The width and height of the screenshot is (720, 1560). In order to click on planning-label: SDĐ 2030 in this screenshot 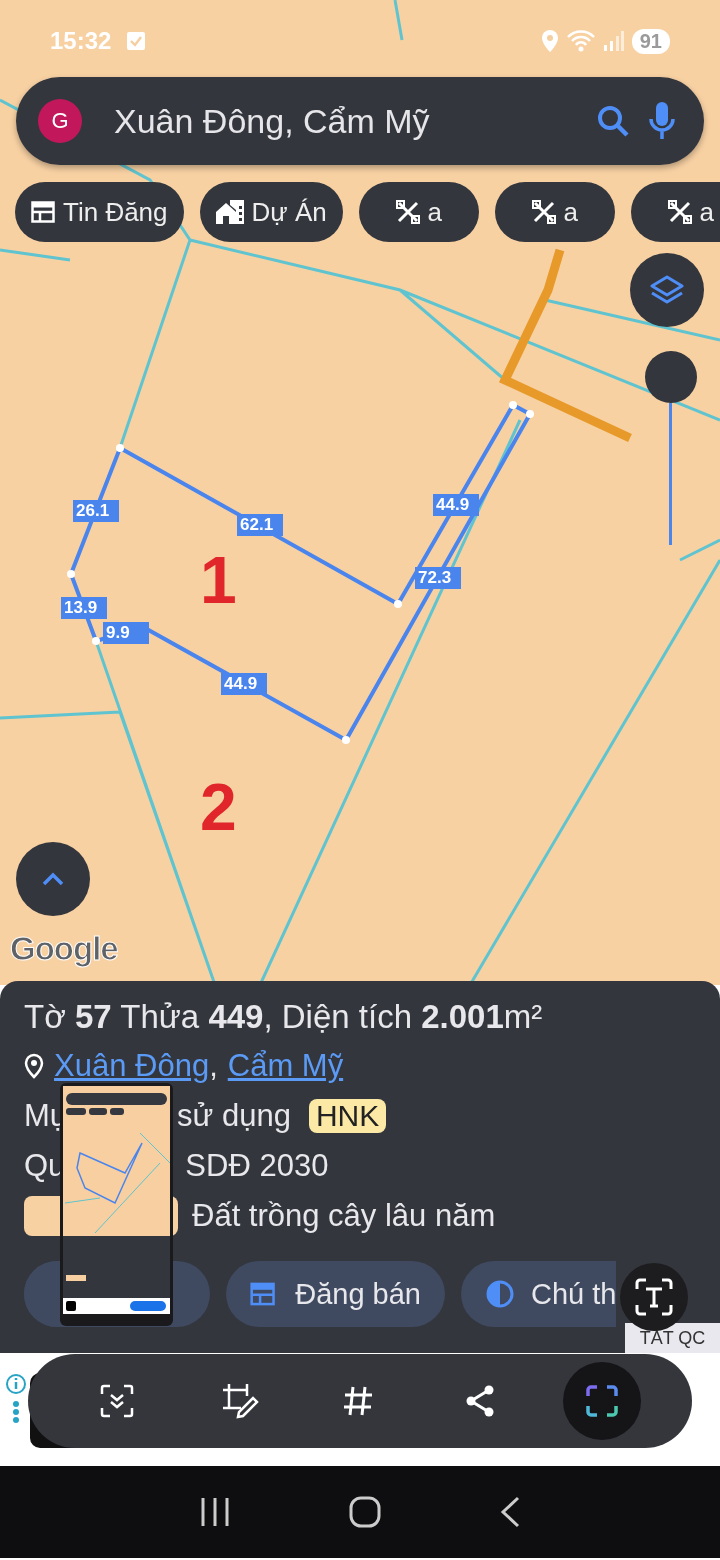, I will do `click(257, 1166)`.